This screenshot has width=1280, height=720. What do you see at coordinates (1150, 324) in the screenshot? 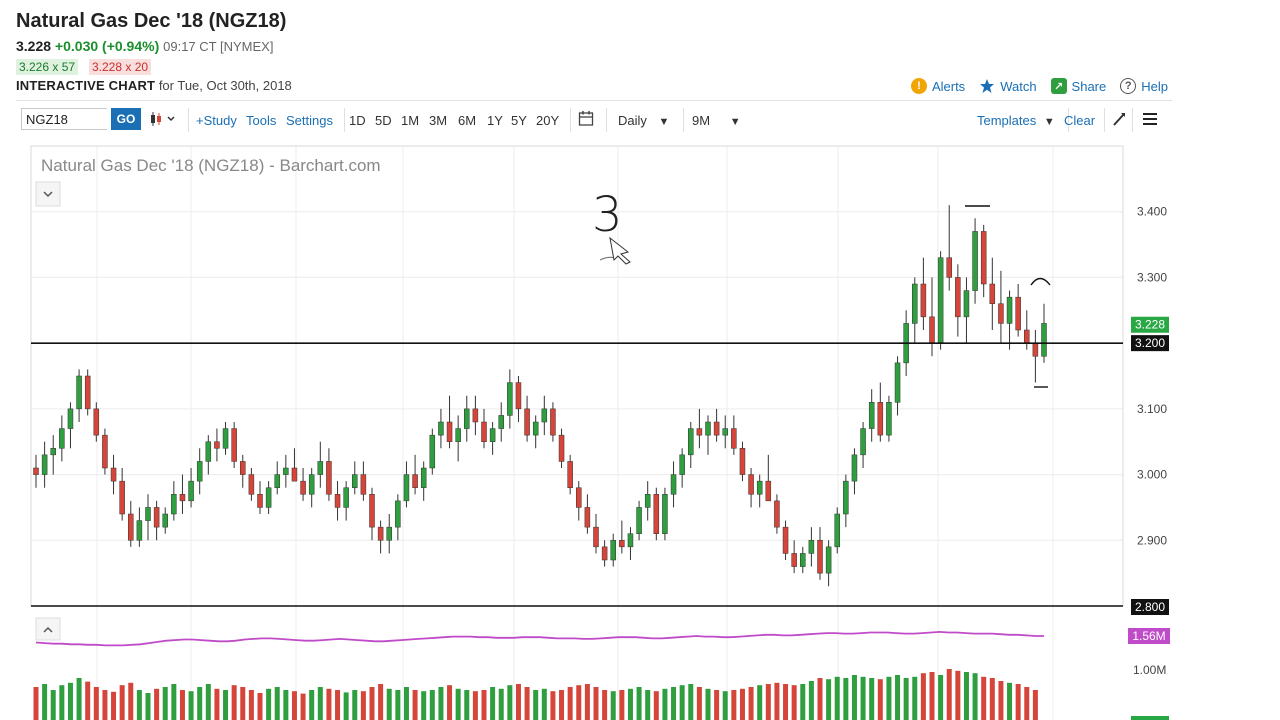
I see `last-price-badge: 3.228` at bounding box center [1150, 324].